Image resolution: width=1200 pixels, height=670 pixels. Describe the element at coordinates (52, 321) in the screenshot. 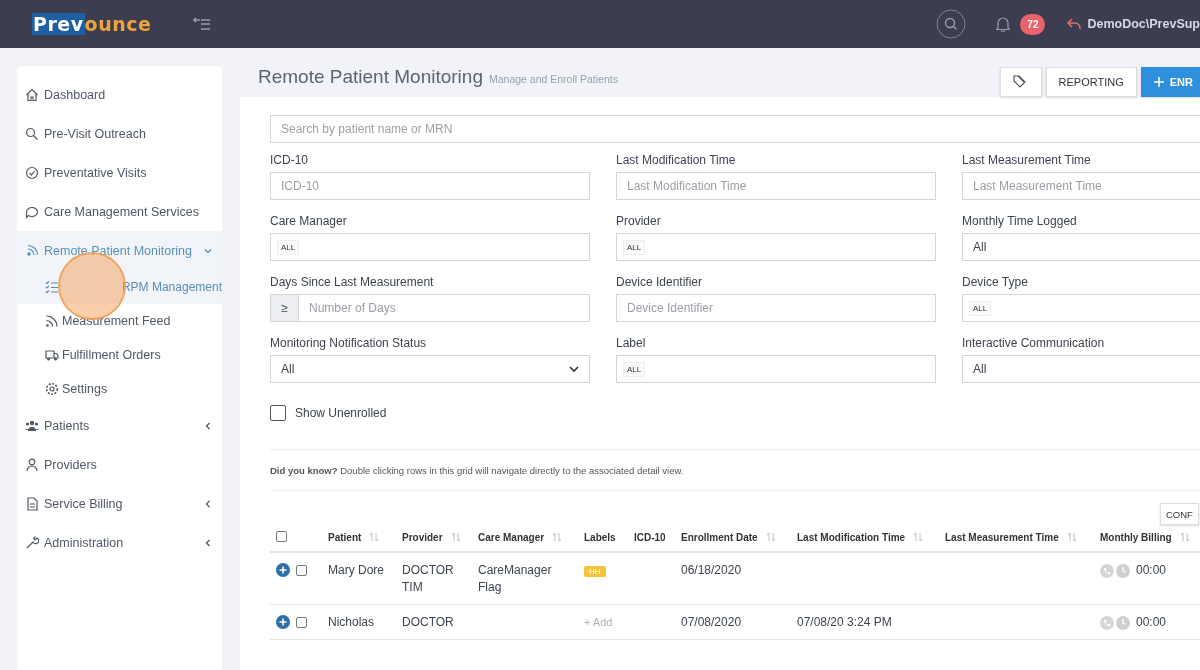

I see `feed-icon` at that location.